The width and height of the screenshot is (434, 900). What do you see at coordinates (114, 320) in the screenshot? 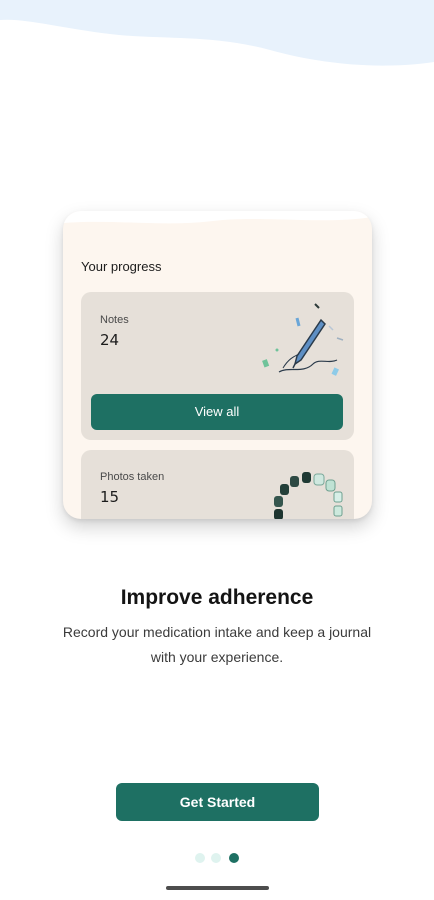
I see `notes-label: Notes` at bounding box center [114, 320].